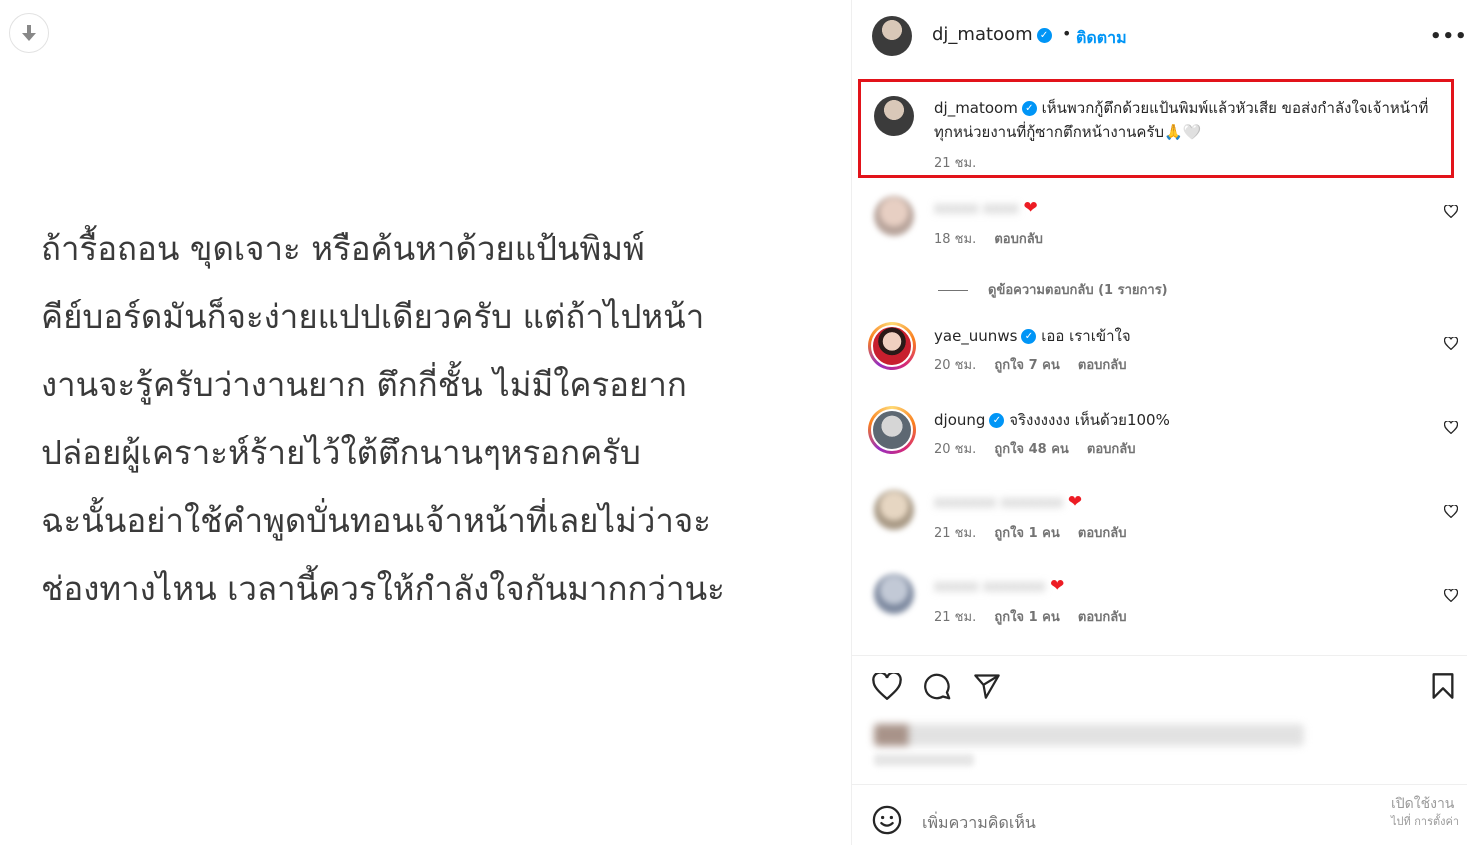  I want to click on commenter-username: yae_uunws, so click(975, 336).